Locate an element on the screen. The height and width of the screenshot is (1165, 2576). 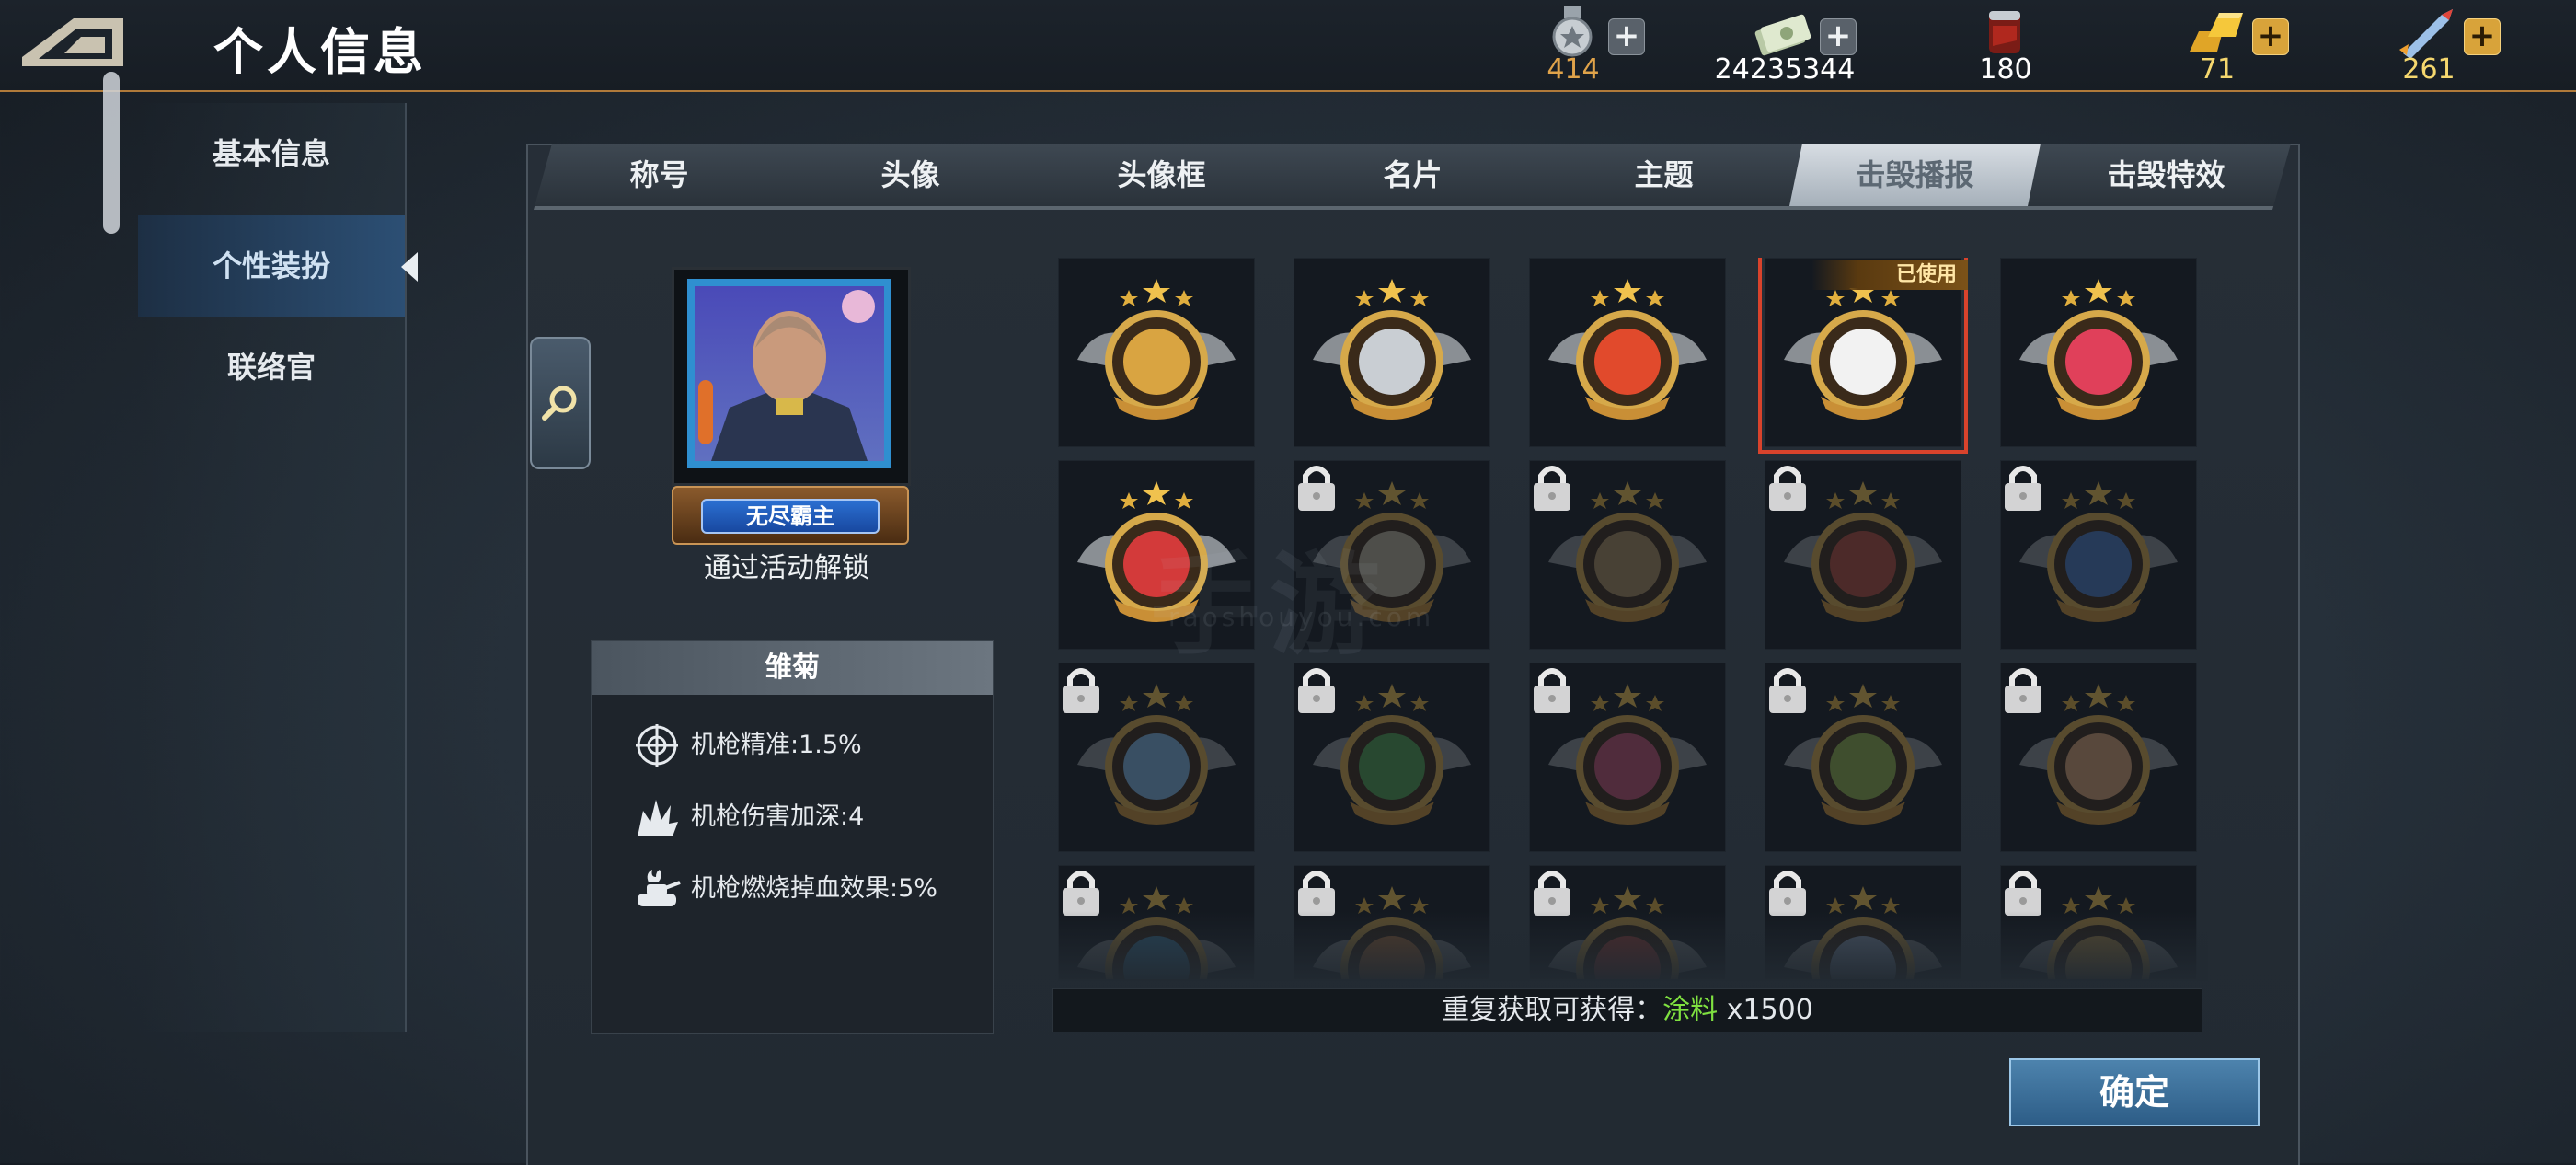
zoom-button is located at coordinates (560, 403).